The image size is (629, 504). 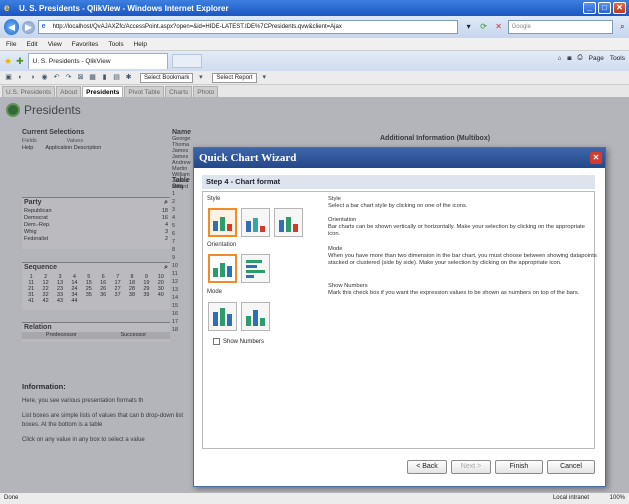 What do you see at coordinates (167, 77) in the screenshot?
I see `bookmark-select: Select Bookmark` at bounding box center [167, 77].